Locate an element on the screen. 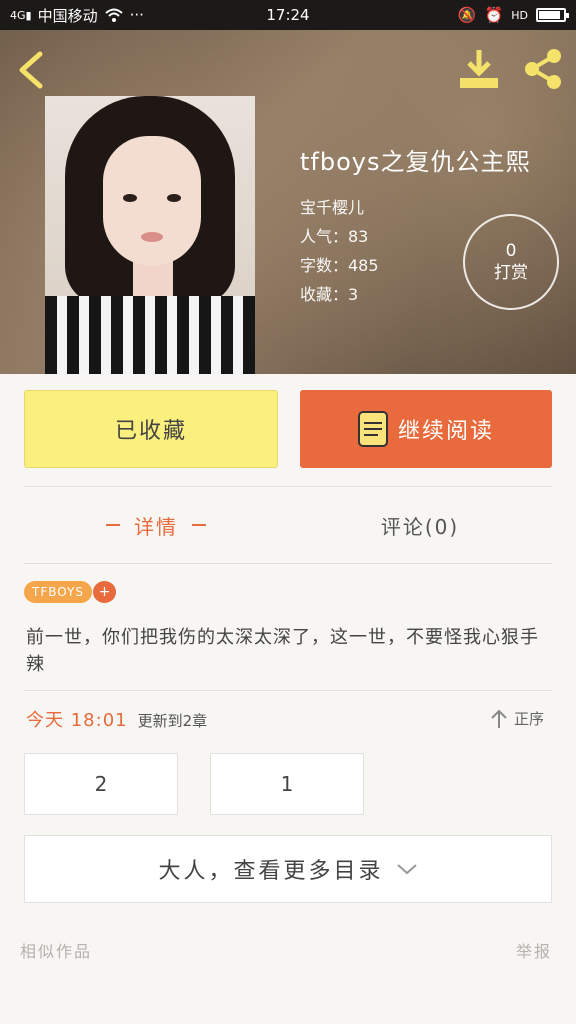 Image resolution: width=576 pixels, height=1024 pixels. hd-call-icon: HD is located at coordinates (519, 15).